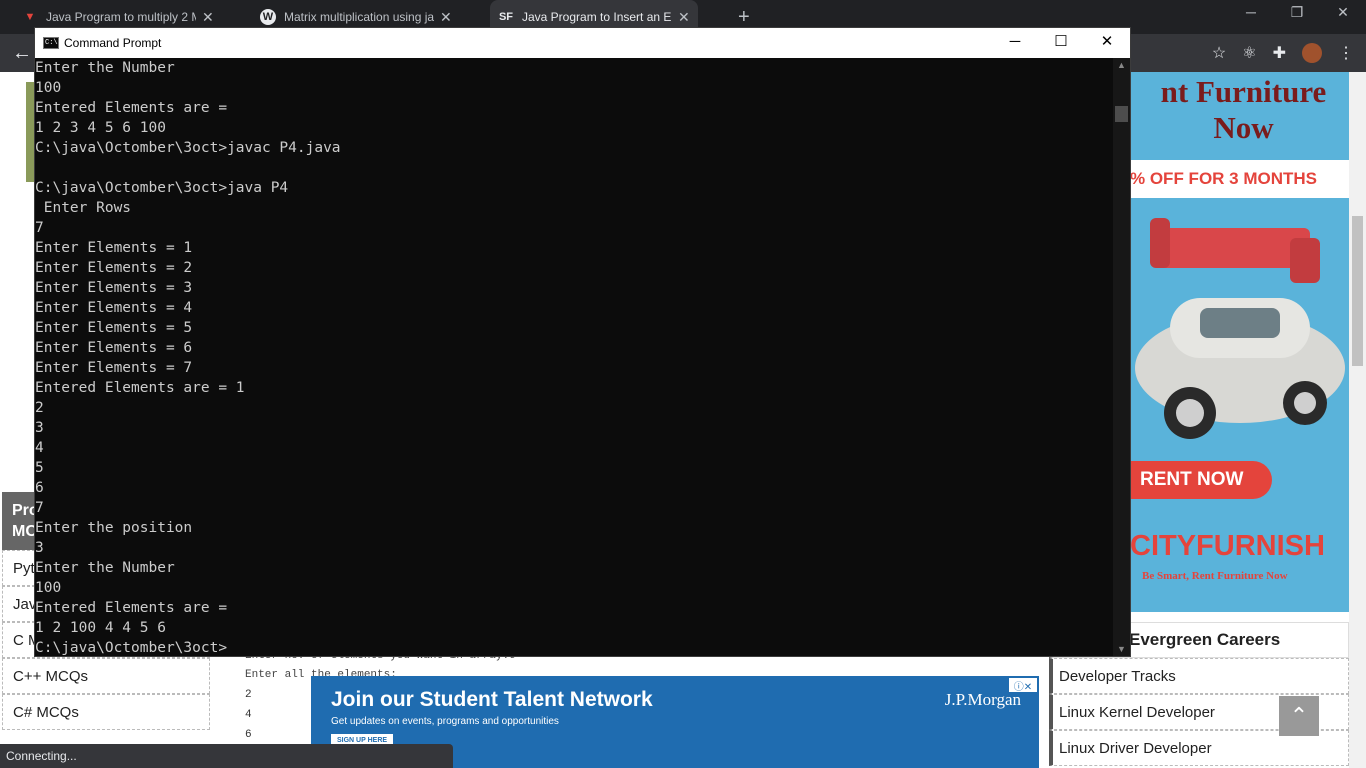 The image size is (1366, 768). What do you see at coordinates (131, 648) in the screenshot?
I see `console-line: C:\java\Octomber\3oct>` at bounding box center [131, 648].